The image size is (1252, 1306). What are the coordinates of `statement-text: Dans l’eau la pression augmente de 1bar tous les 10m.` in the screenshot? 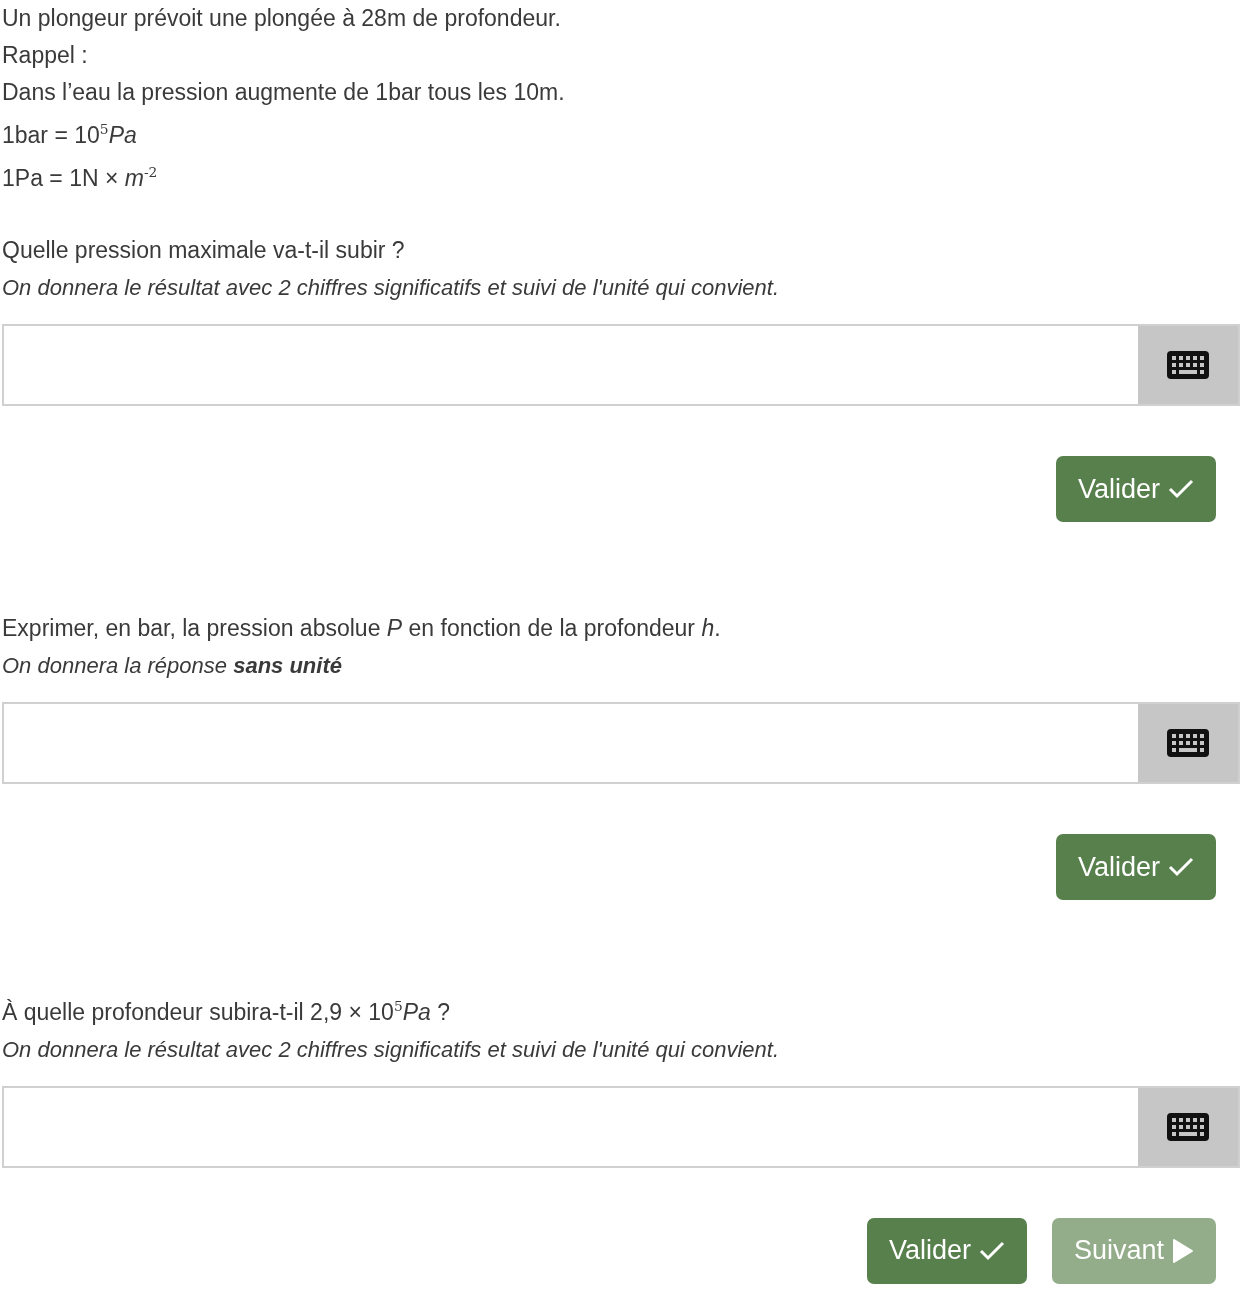 It's located at (284, 92).